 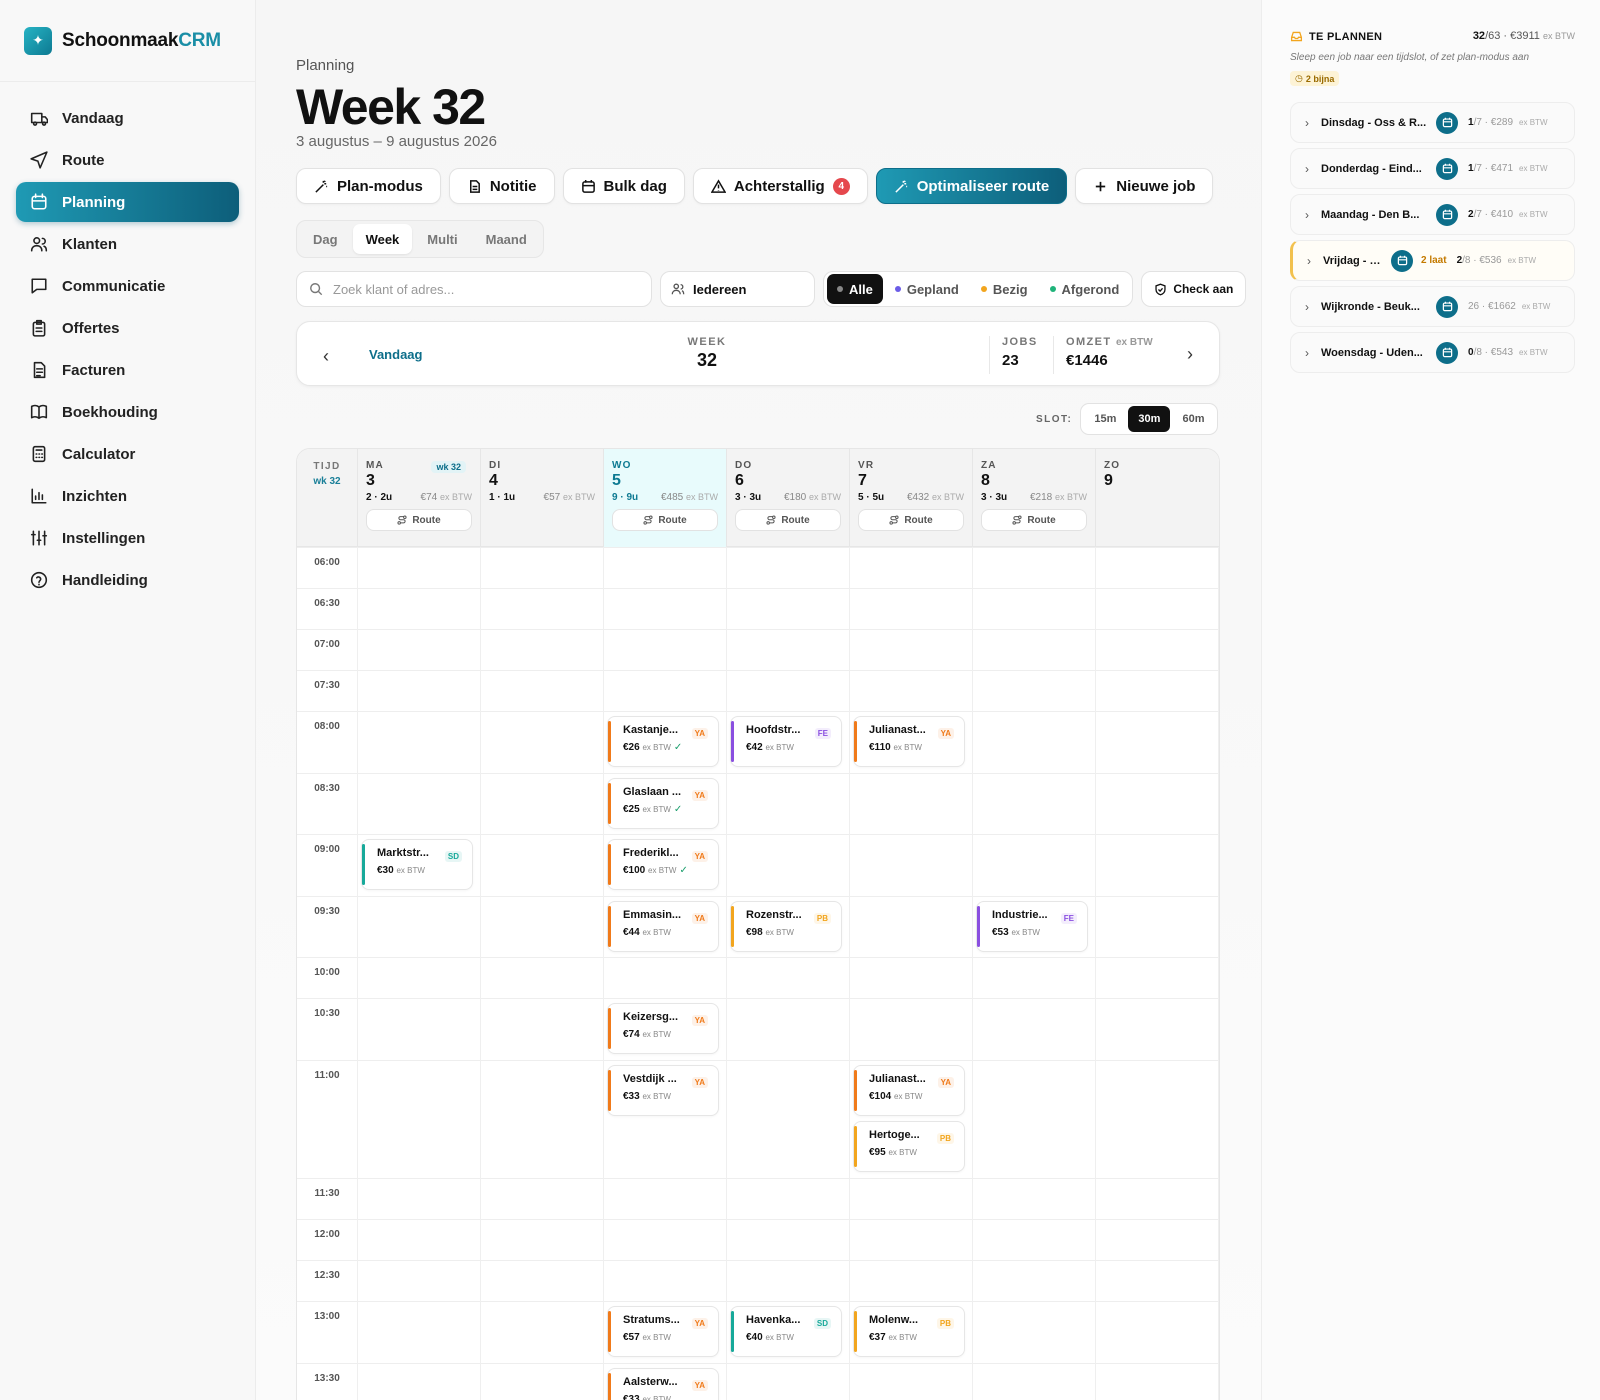 I want to click on sidebar-item-communicatie: Communicatie, so click(x=127, y=286).